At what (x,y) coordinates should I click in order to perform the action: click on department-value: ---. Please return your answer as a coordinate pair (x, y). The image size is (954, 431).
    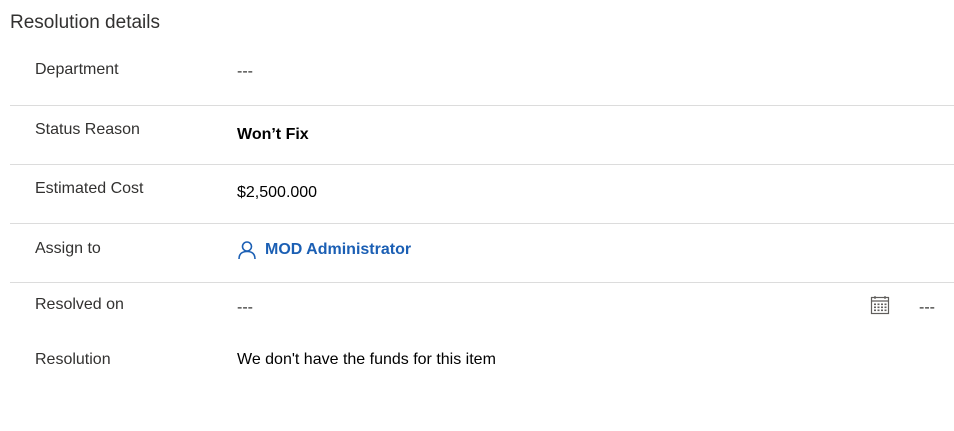
    Looking at the image, I should click on (245, 72).